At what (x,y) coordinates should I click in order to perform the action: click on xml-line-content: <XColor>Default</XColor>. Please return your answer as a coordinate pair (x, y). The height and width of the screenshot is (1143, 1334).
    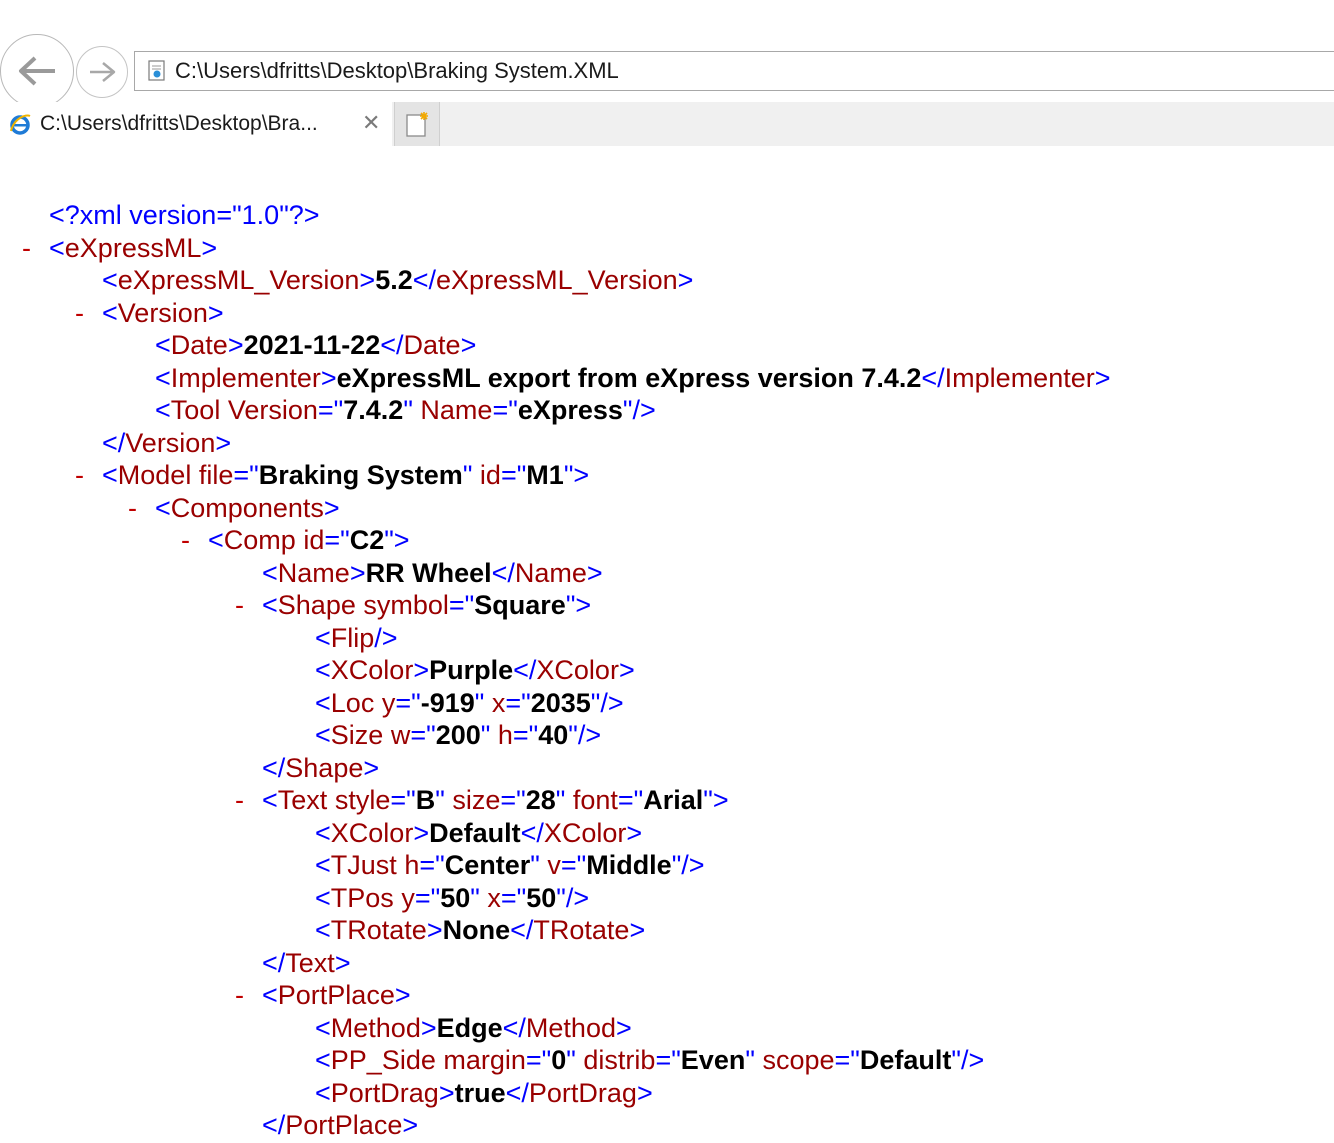
    Looking at the image, I should click on (478, 833).